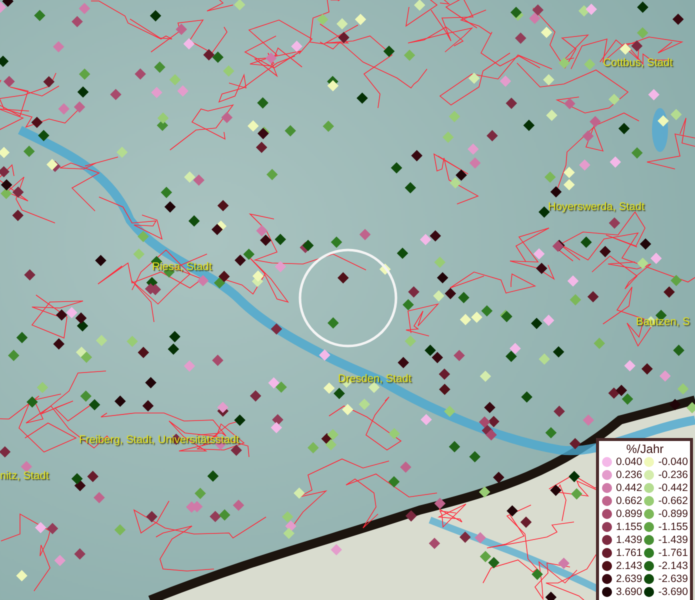  Describe the element at coordinates (673, 514) in the screenshot. I see `legend-value: -0.899` at that location.